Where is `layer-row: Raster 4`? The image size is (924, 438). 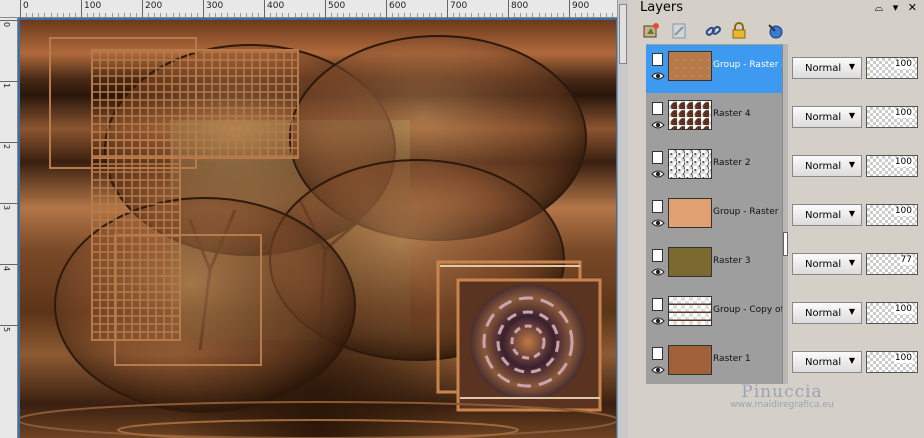
layer-row: Raster 4 is located at coordinates (714, 118).